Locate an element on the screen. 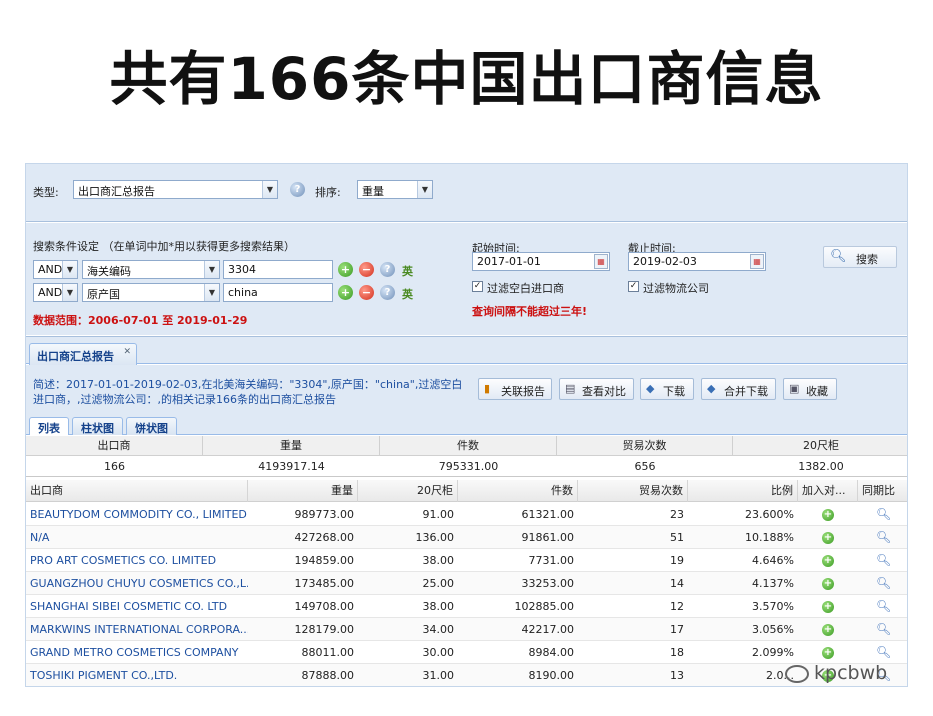 Image resolution: width=933 pixels, height=716 pixels. button-label: 下载 is located at coordinates (674, 391).